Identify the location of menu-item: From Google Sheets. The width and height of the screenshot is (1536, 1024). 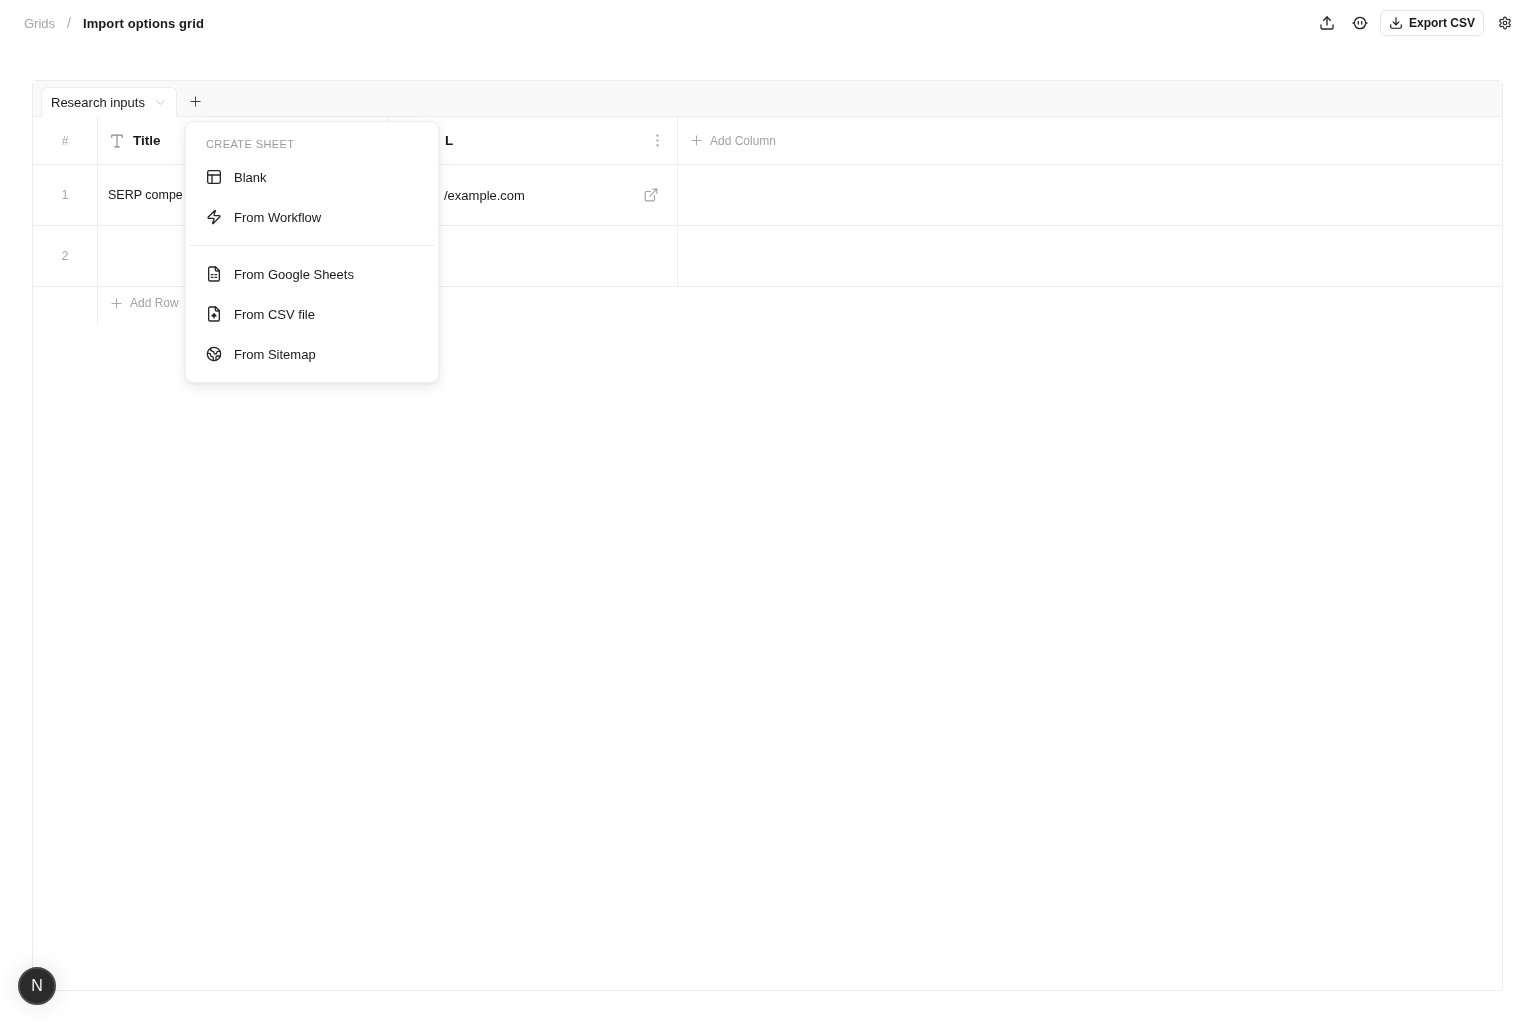
(312, 274).